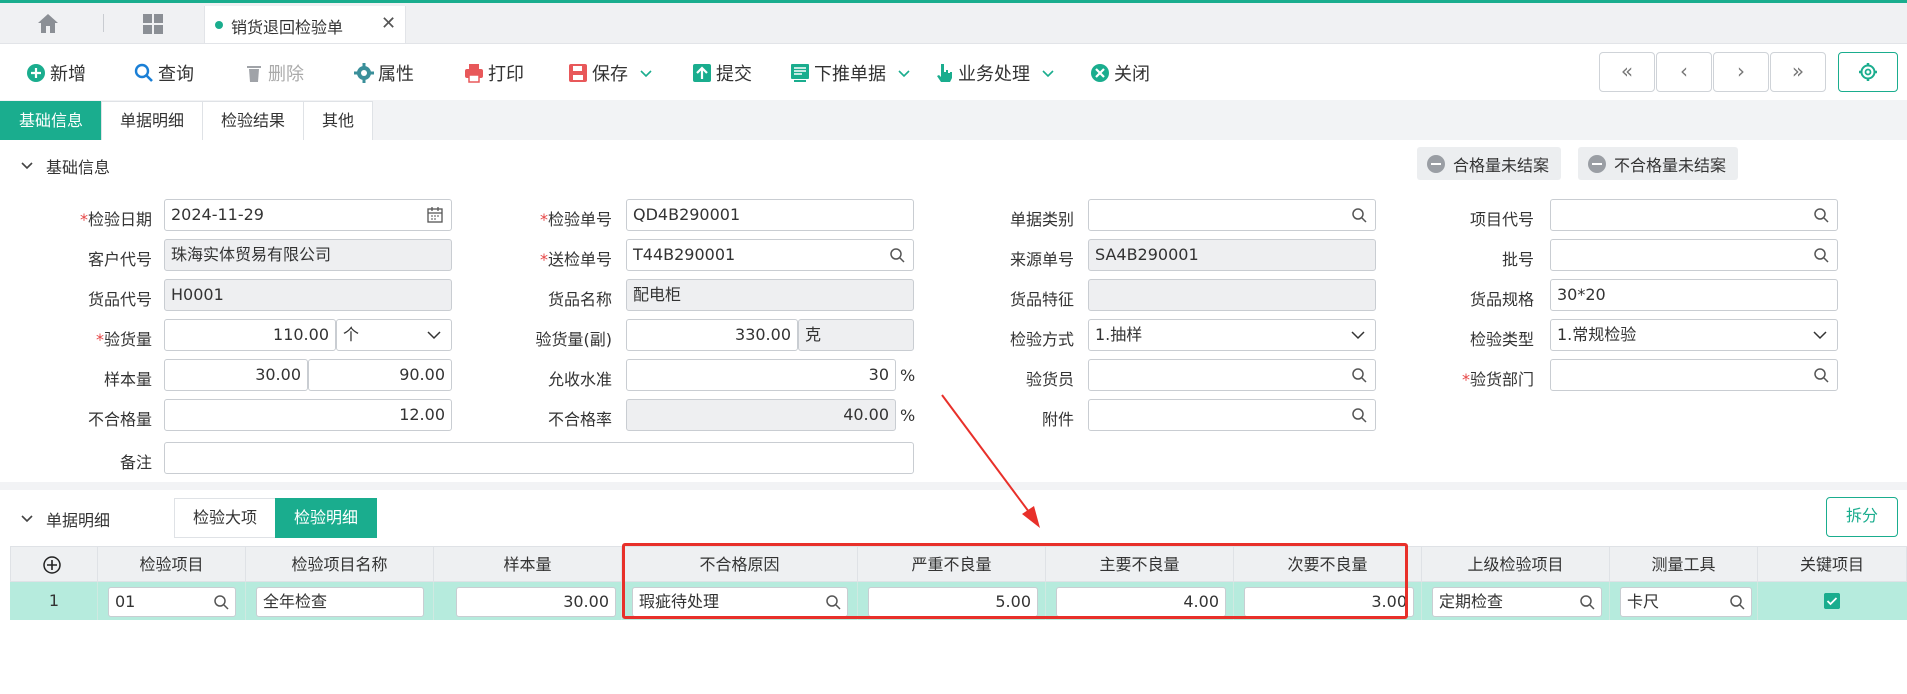 The width and height of the screenshot is (1907, 694). What do you see at coordinates (250, 335) in the screenshot?
I see `inspect-qty-field: 110.00` at bounding box center [250, 335].